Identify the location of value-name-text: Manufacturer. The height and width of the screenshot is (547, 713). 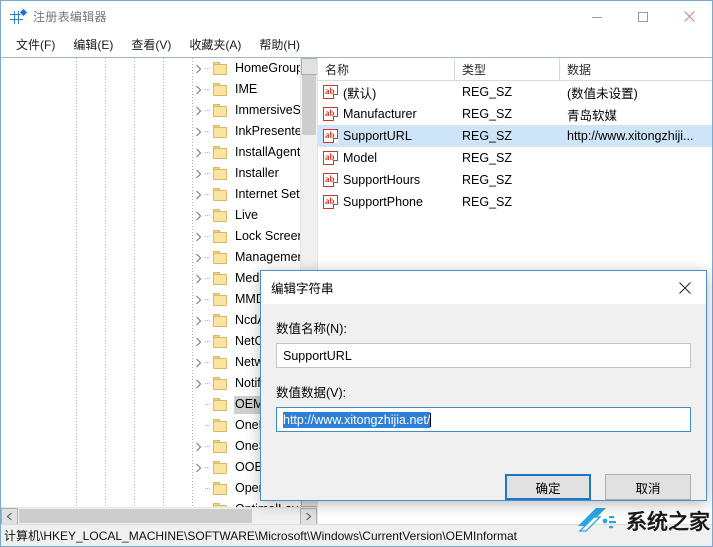
(380, 114).